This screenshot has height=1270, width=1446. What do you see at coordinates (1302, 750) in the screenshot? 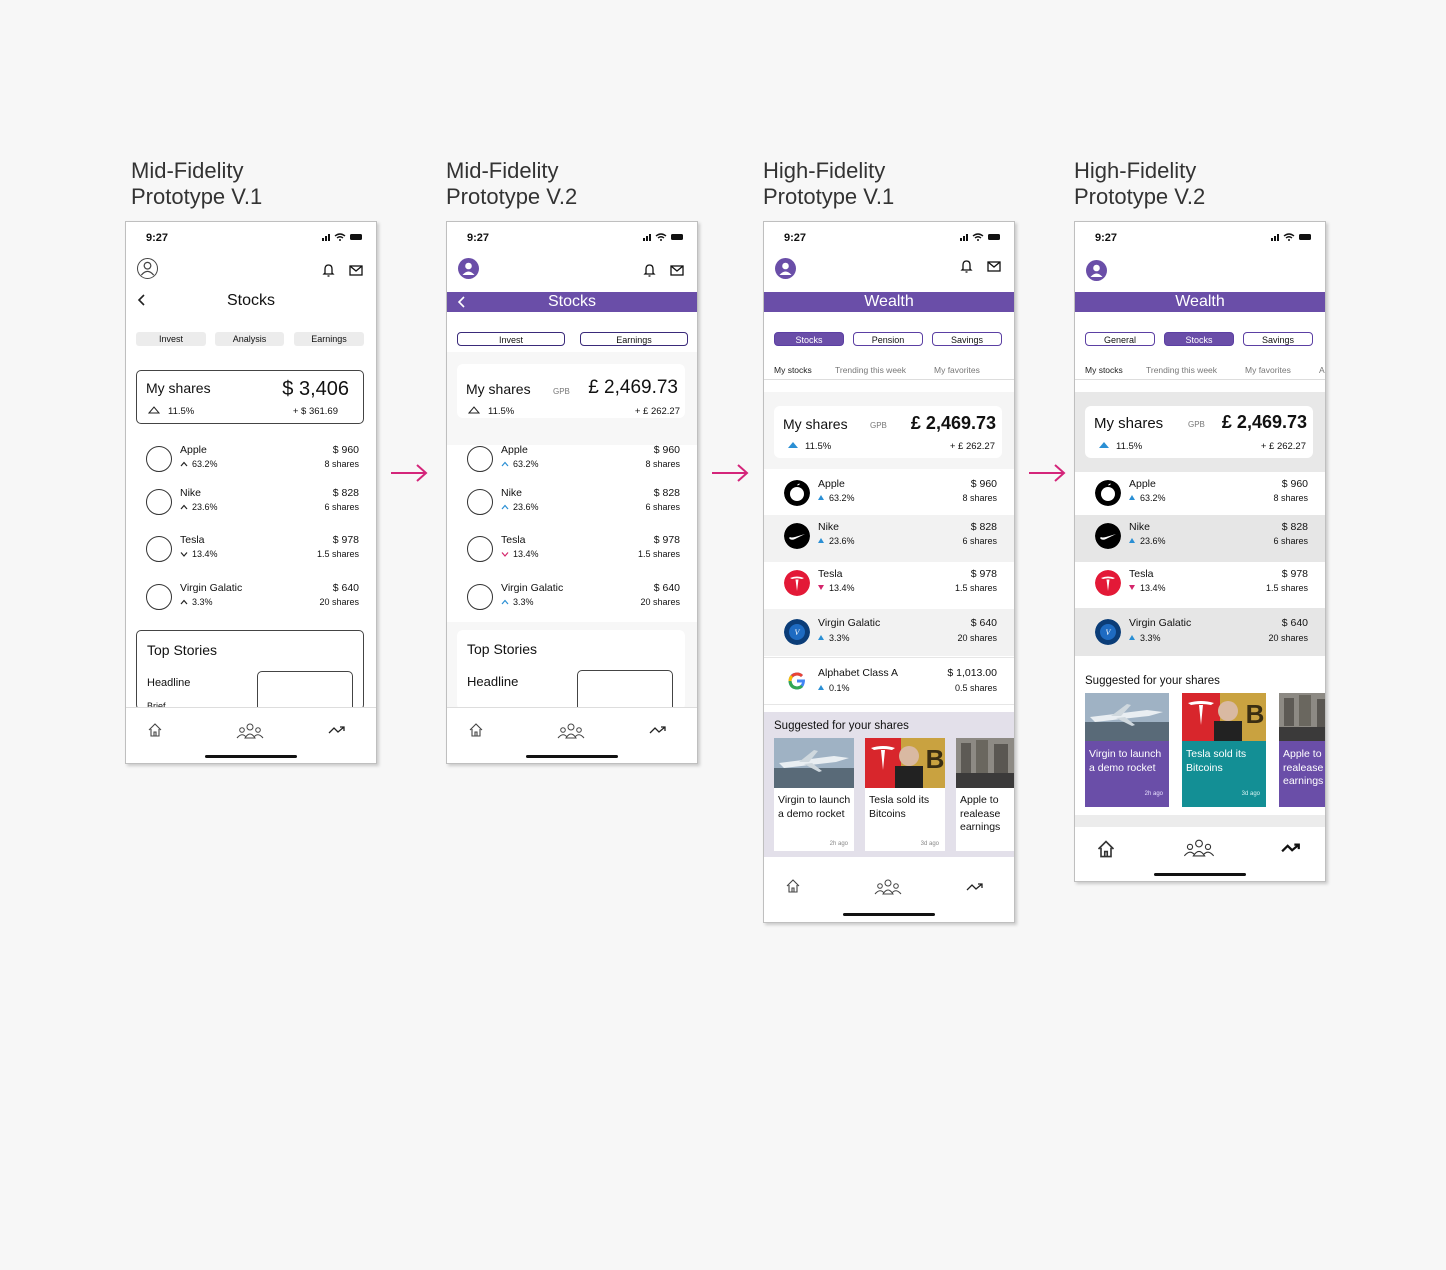
I see `news-card-apple: Apple to realease earnings` at bounding box center [1302, 750].